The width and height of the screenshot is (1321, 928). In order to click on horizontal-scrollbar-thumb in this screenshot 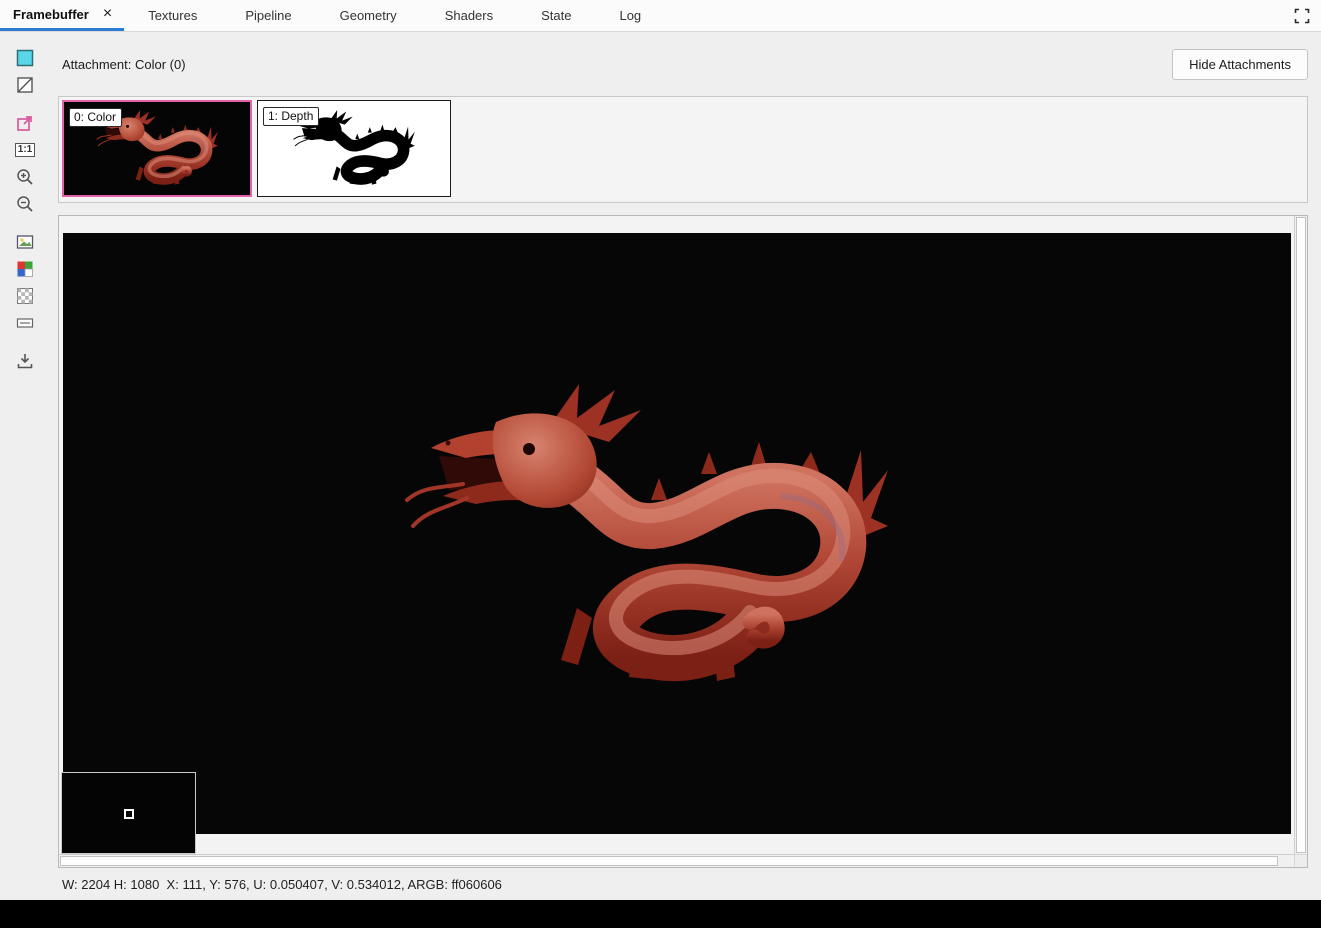, I will do `click(669, 861)`.